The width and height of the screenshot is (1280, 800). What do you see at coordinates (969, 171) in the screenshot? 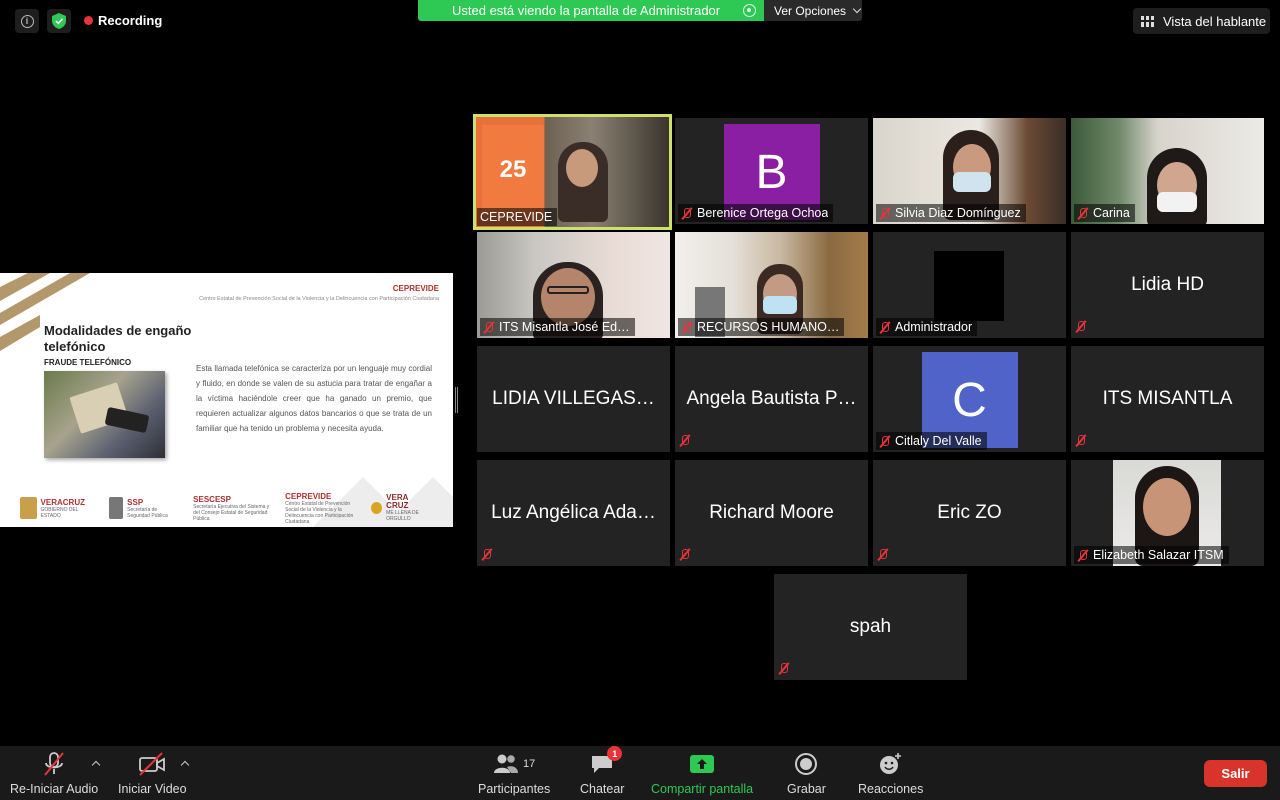
I see `participant-tile: Silvia Diaz Domínguez` at bounding box center [969, 171].